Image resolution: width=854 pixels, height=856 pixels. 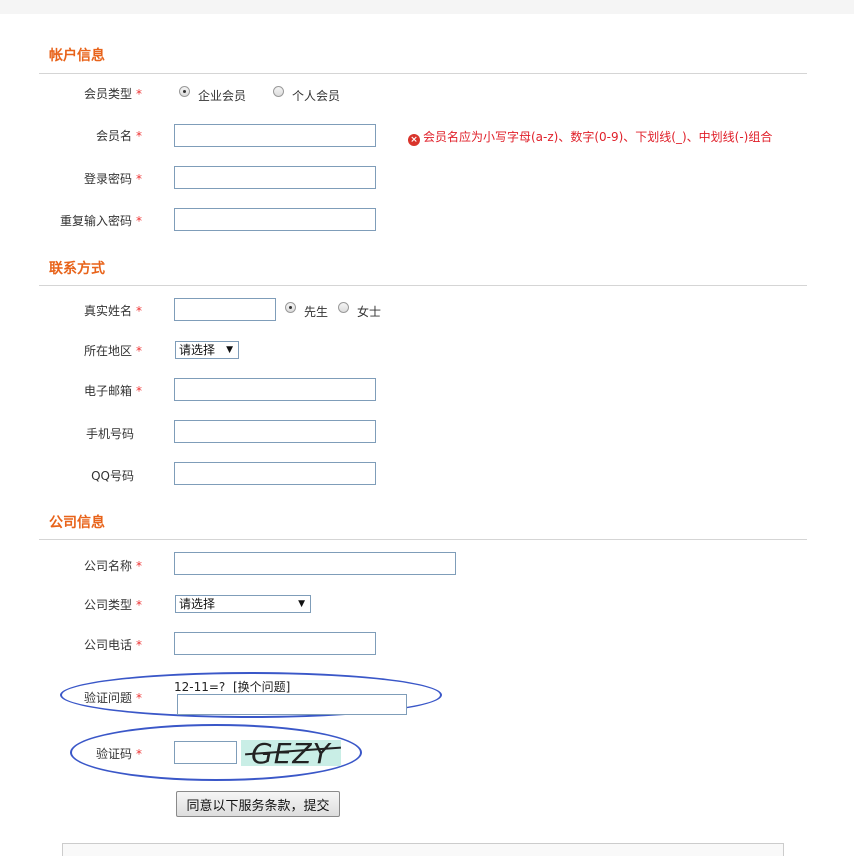 I want to click on captcha-label: 验证码 *, so click(x=118, y=754).